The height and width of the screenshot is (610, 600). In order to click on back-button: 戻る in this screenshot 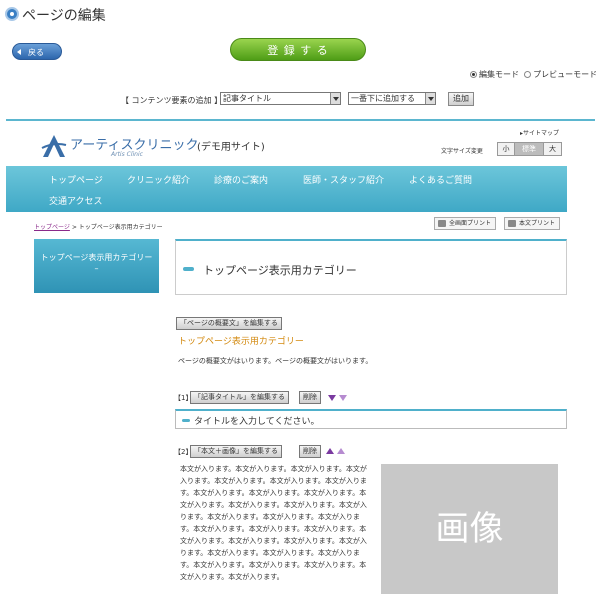, I will do `click(37, 51)`.